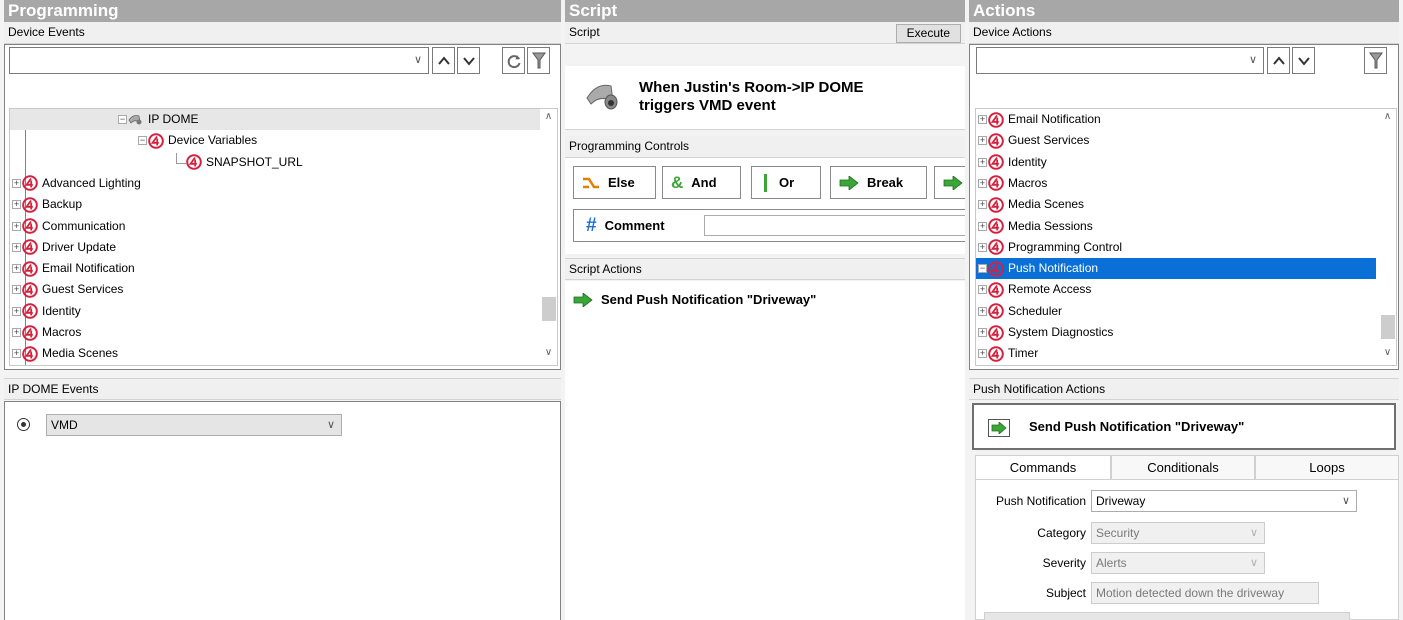  Describe the element at coordinates (275, 183) in the screenshot. I see `tree-item: + Advanced Lighting` at that location.